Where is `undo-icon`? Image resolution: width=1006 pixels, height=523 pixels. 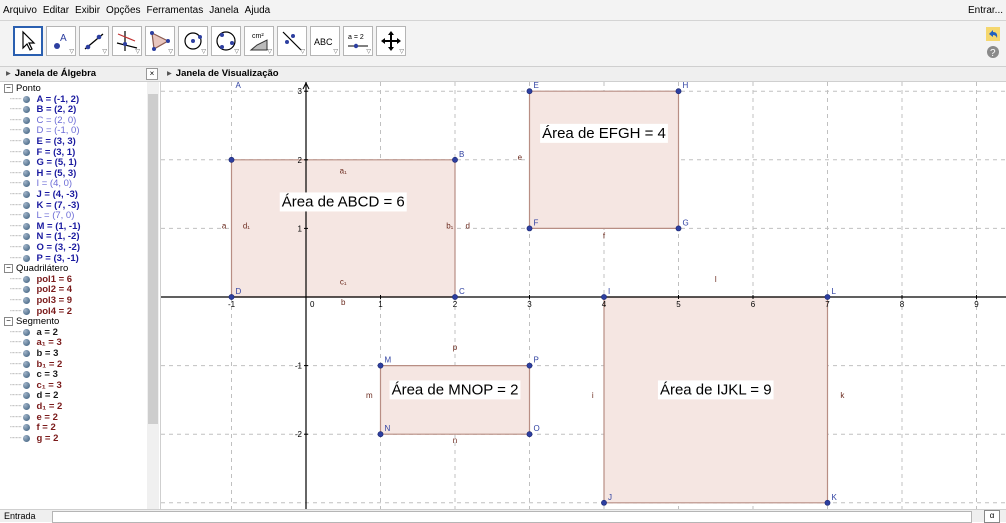 undo-icon is located at coordinates (993, 34).